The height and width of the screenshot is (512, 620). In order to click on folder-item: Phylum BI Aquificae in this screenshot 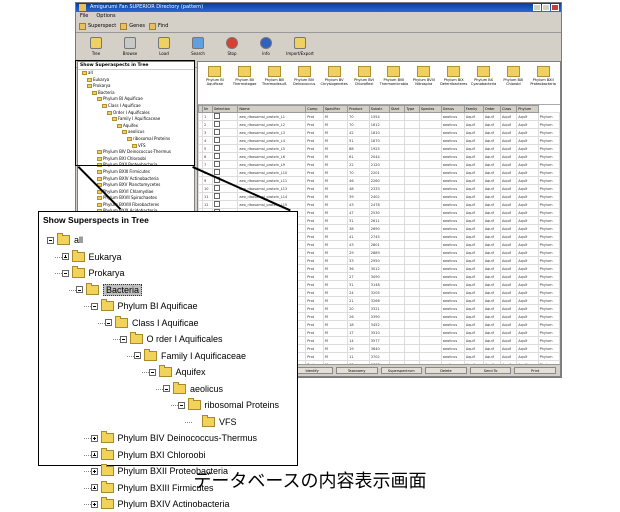, I will do `click(215, 85)`.